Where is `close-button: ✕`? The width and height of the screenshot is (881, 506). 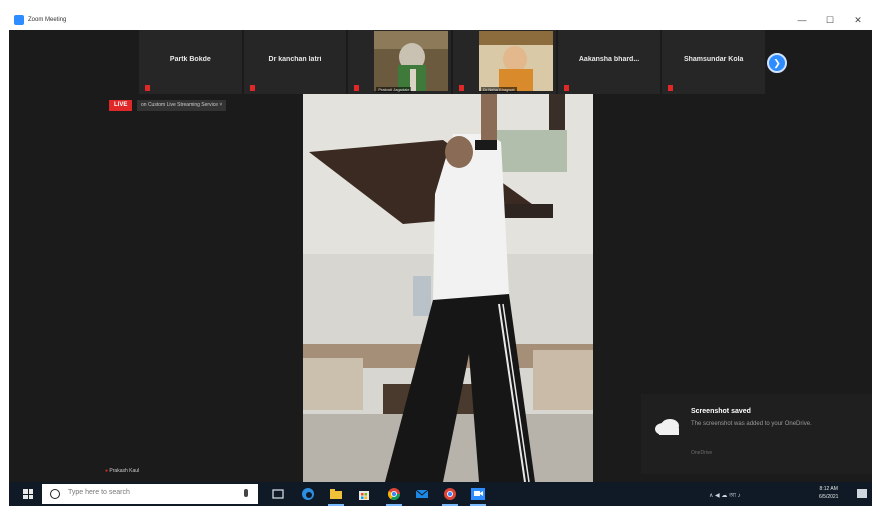 close-button: ✕ is located at coordinates (858, 20).